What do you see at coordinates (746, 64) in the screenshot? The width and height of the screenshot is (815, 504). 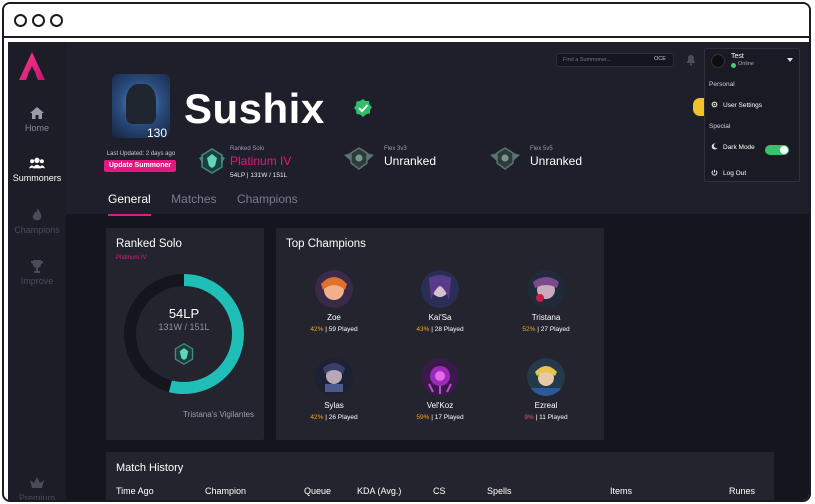 I see `user-status: Online` at bounding box center [746, 64].